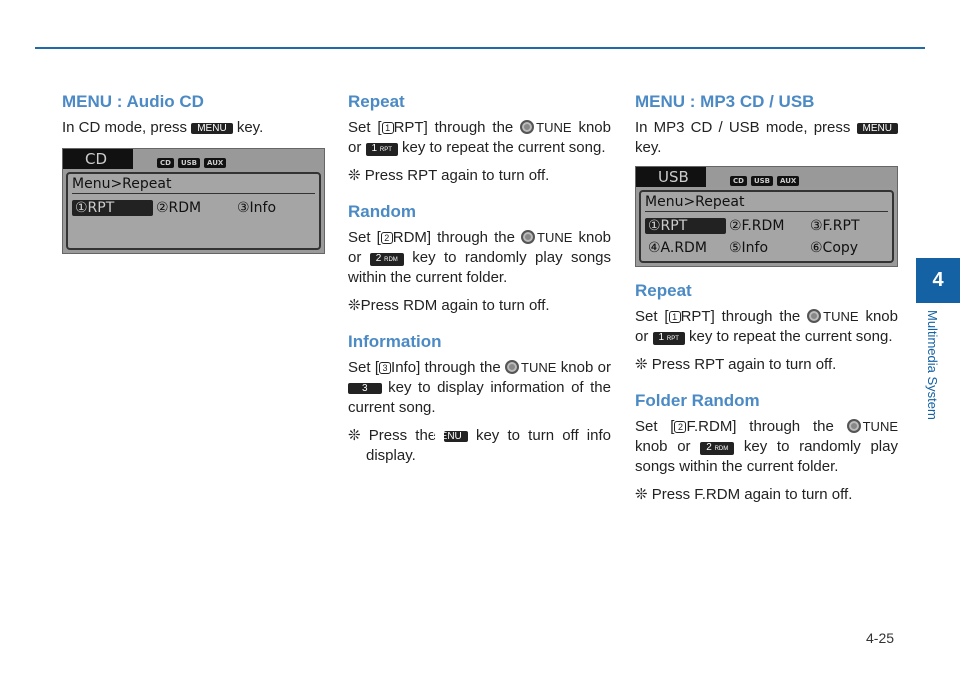  I want to click on section-title: Folder Random, so click(697, 400).